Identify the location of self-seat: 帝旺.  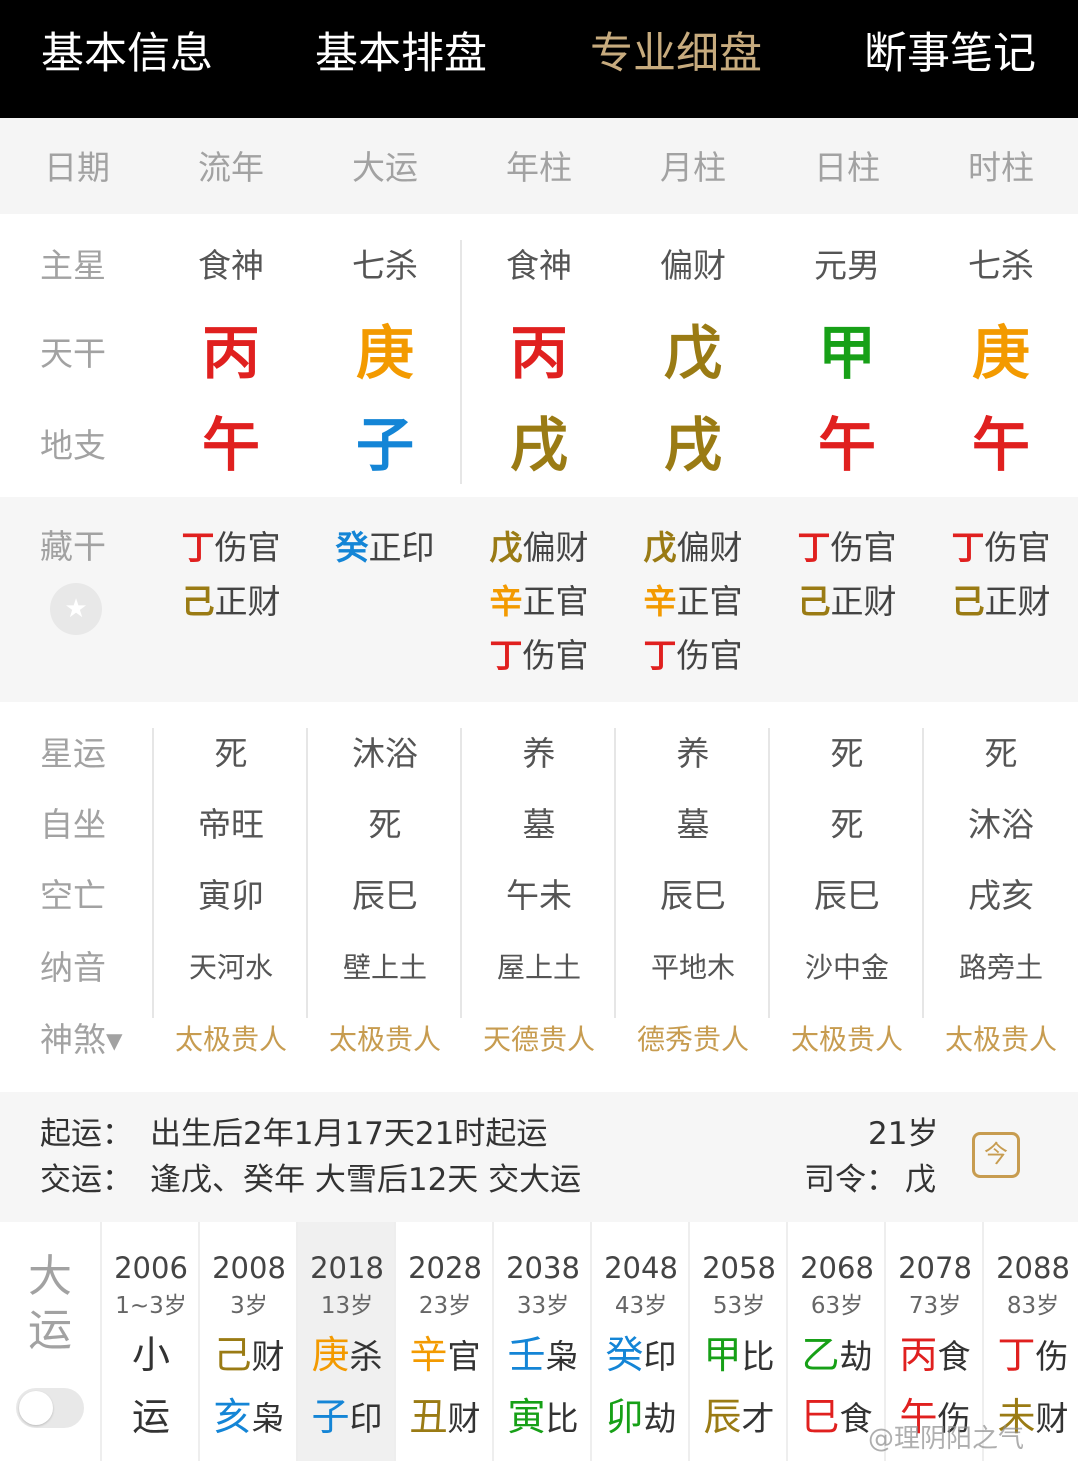
(231, 824).